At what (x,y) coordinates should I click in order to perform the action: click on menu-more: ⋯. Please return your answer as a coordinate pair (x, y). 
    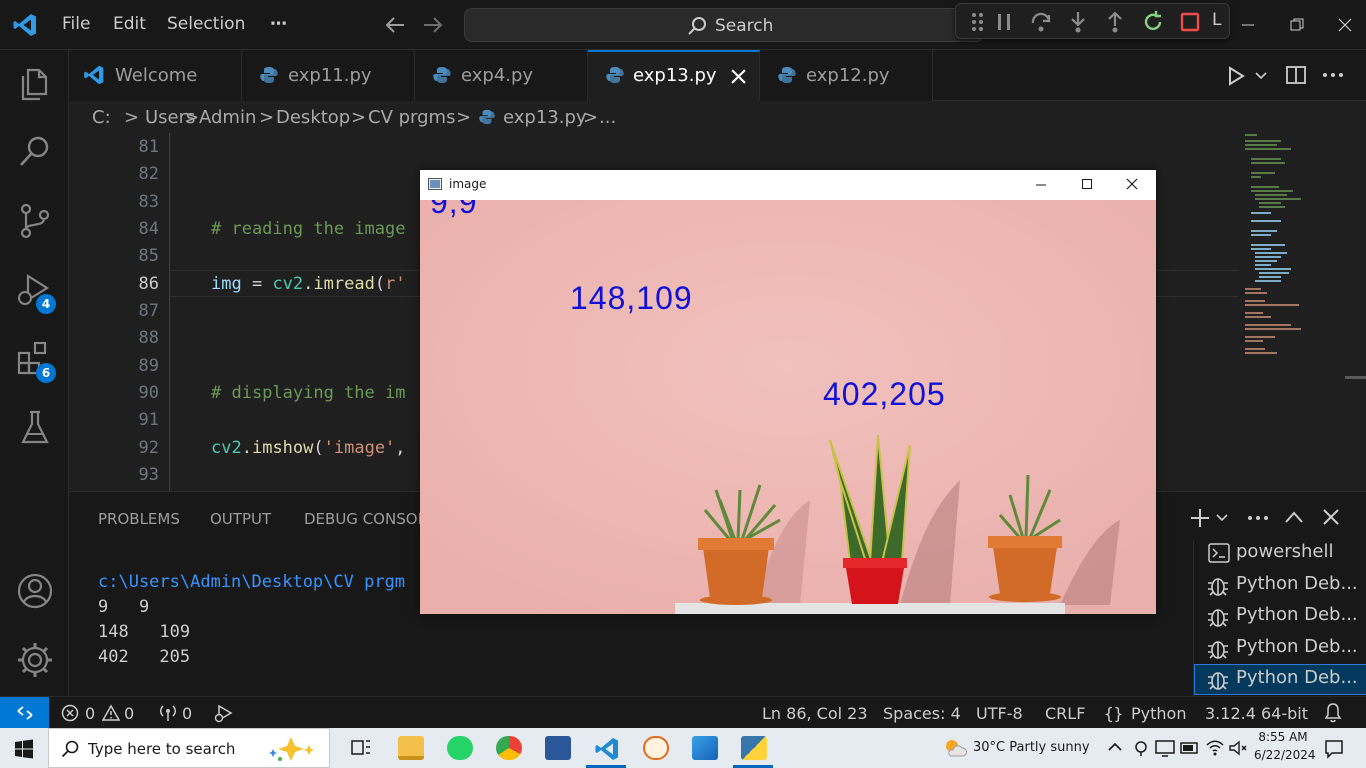
    Looking at the image, I should click on (278, 24).